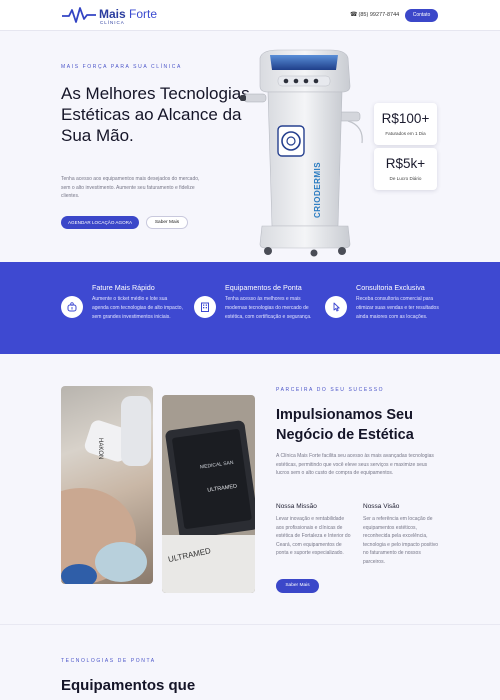 The width and height of the screenshot is (500, 700). What do you see at coordinates (336, 307) in the screenshot?
I see `pointer-icon` at bounding box center [336, 307].